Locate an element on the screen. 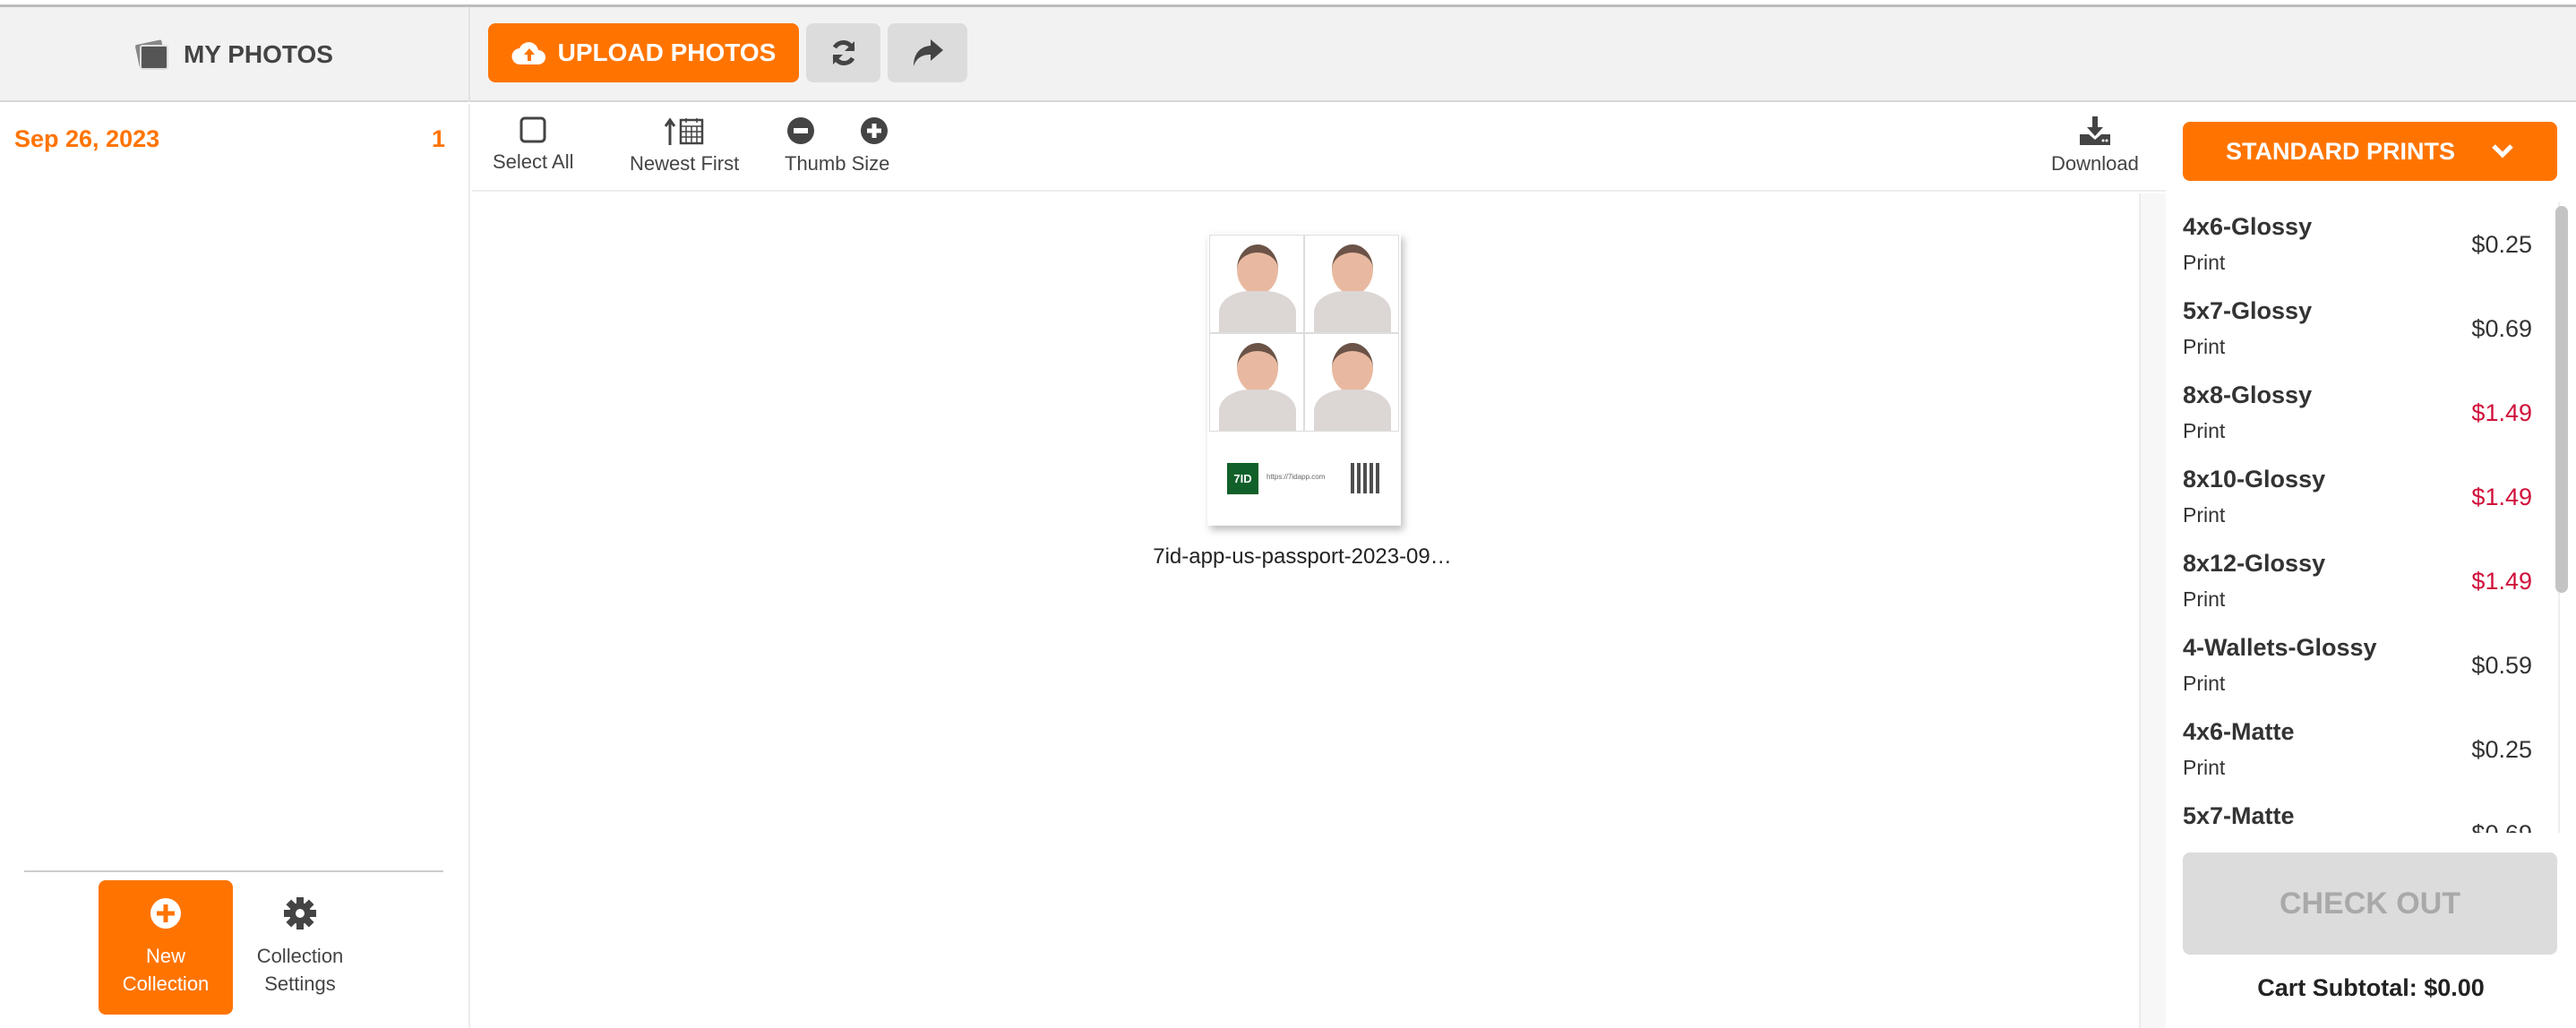 The image size is (2576, 1028). standard-prints-dropdown: STANDARD PRINTS is located at coordinates (2370, 151).